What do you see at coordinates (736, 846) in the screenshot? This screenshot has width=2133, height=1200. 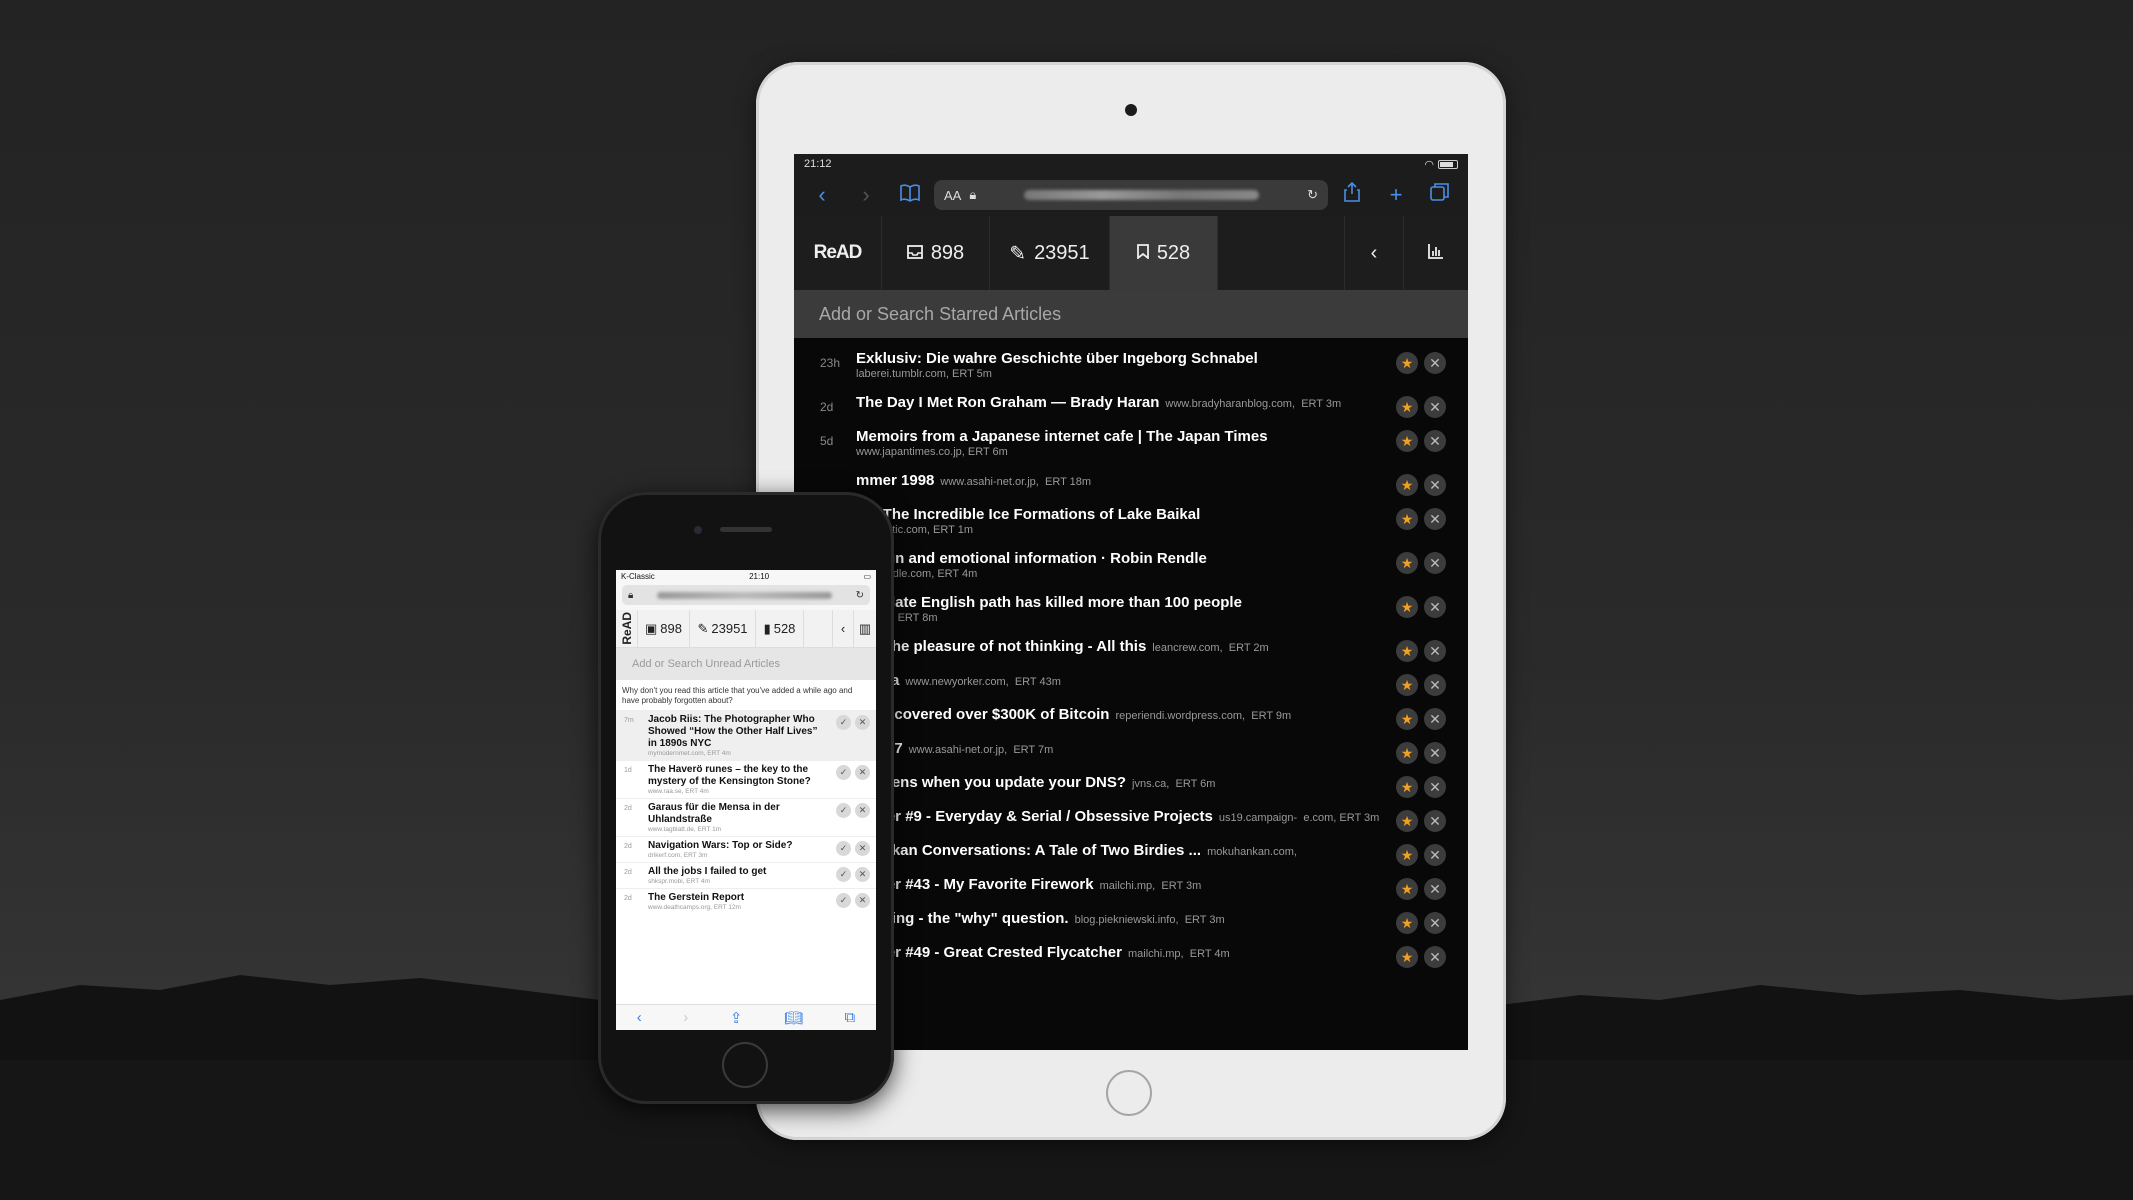 I see `article-title: Navigation Wars: Top or Side?` at bounding box center [736, 846].